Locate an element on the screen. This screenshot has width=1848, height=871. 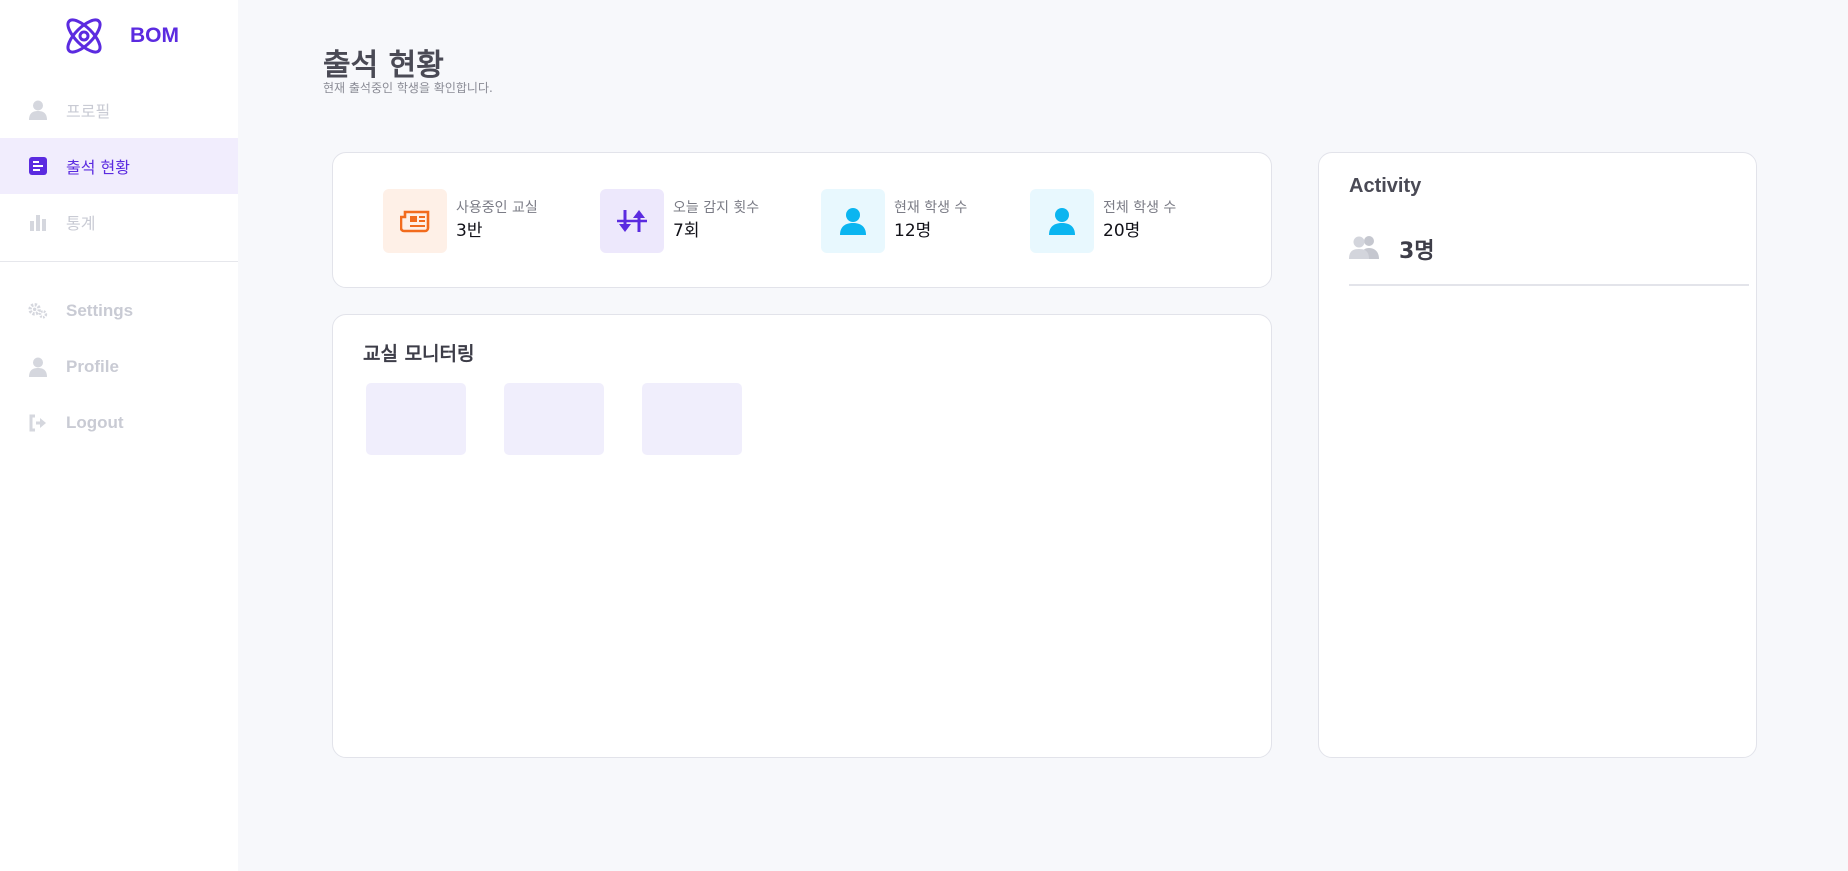
stat-detections-today: 오늘 감지 횟수 7회 is located at coordinates (679, 221).